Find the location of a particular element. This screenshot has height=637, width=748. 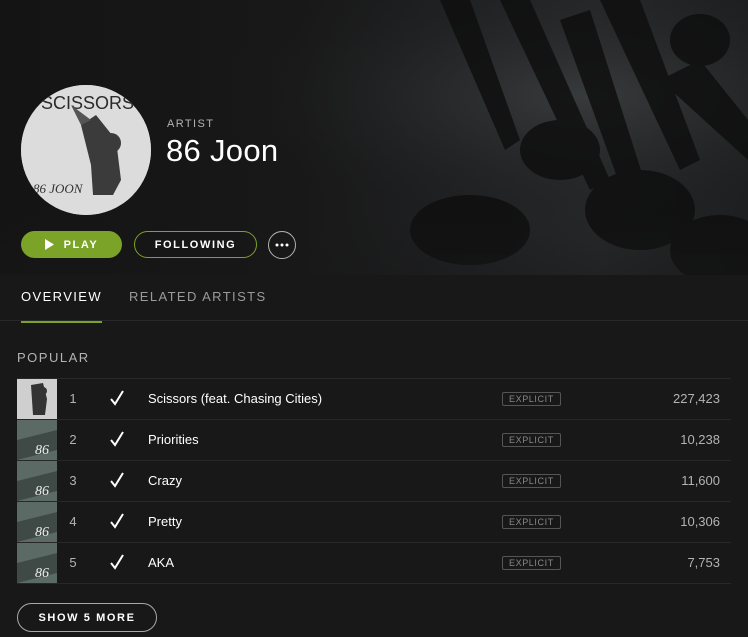

track-thumbnail is located at coordinates (37, 399).